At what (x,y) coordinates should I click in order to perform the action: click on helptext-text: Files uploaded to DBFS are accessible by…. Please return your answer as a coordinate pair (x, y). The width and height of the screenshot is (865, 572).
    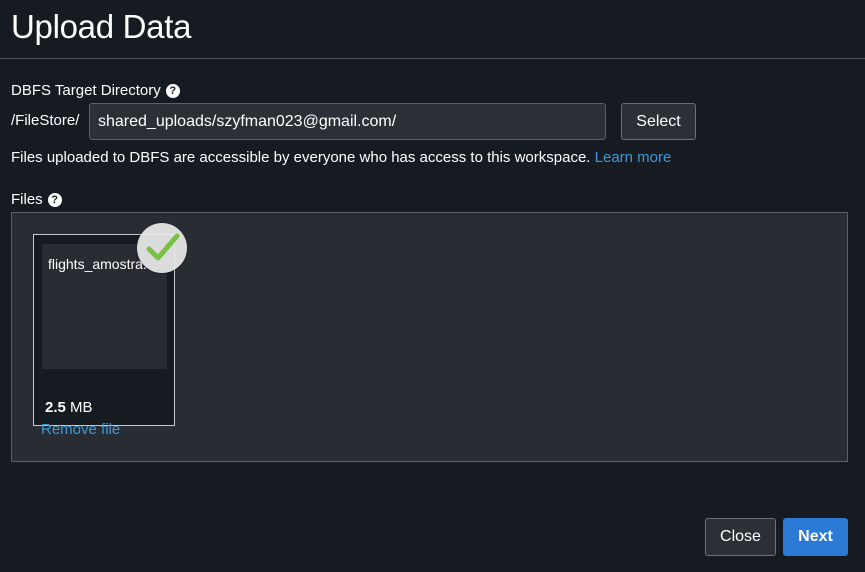
    Looking at the image, I should click on (301, 157).